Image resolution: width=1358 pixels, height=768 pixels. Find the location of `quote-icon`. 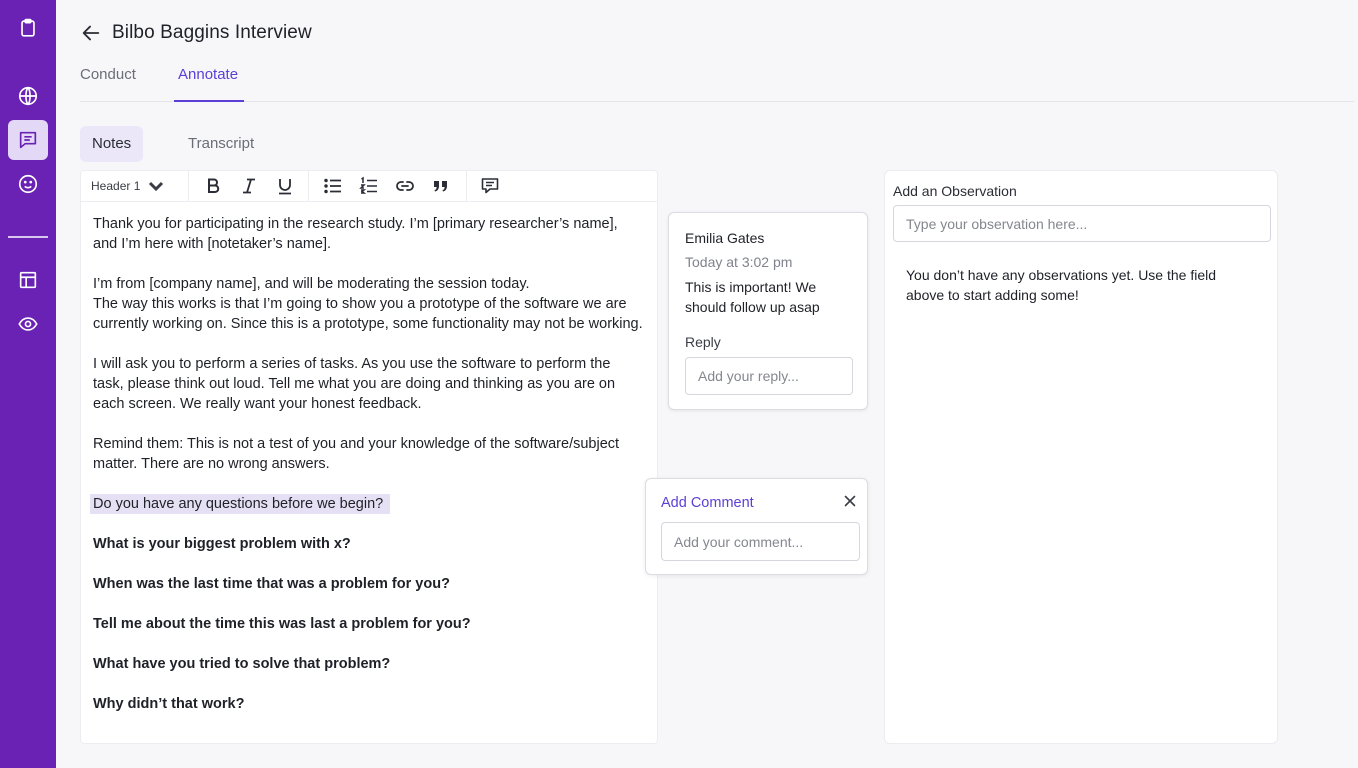

quote-icon is located at coordinates (440, 186).